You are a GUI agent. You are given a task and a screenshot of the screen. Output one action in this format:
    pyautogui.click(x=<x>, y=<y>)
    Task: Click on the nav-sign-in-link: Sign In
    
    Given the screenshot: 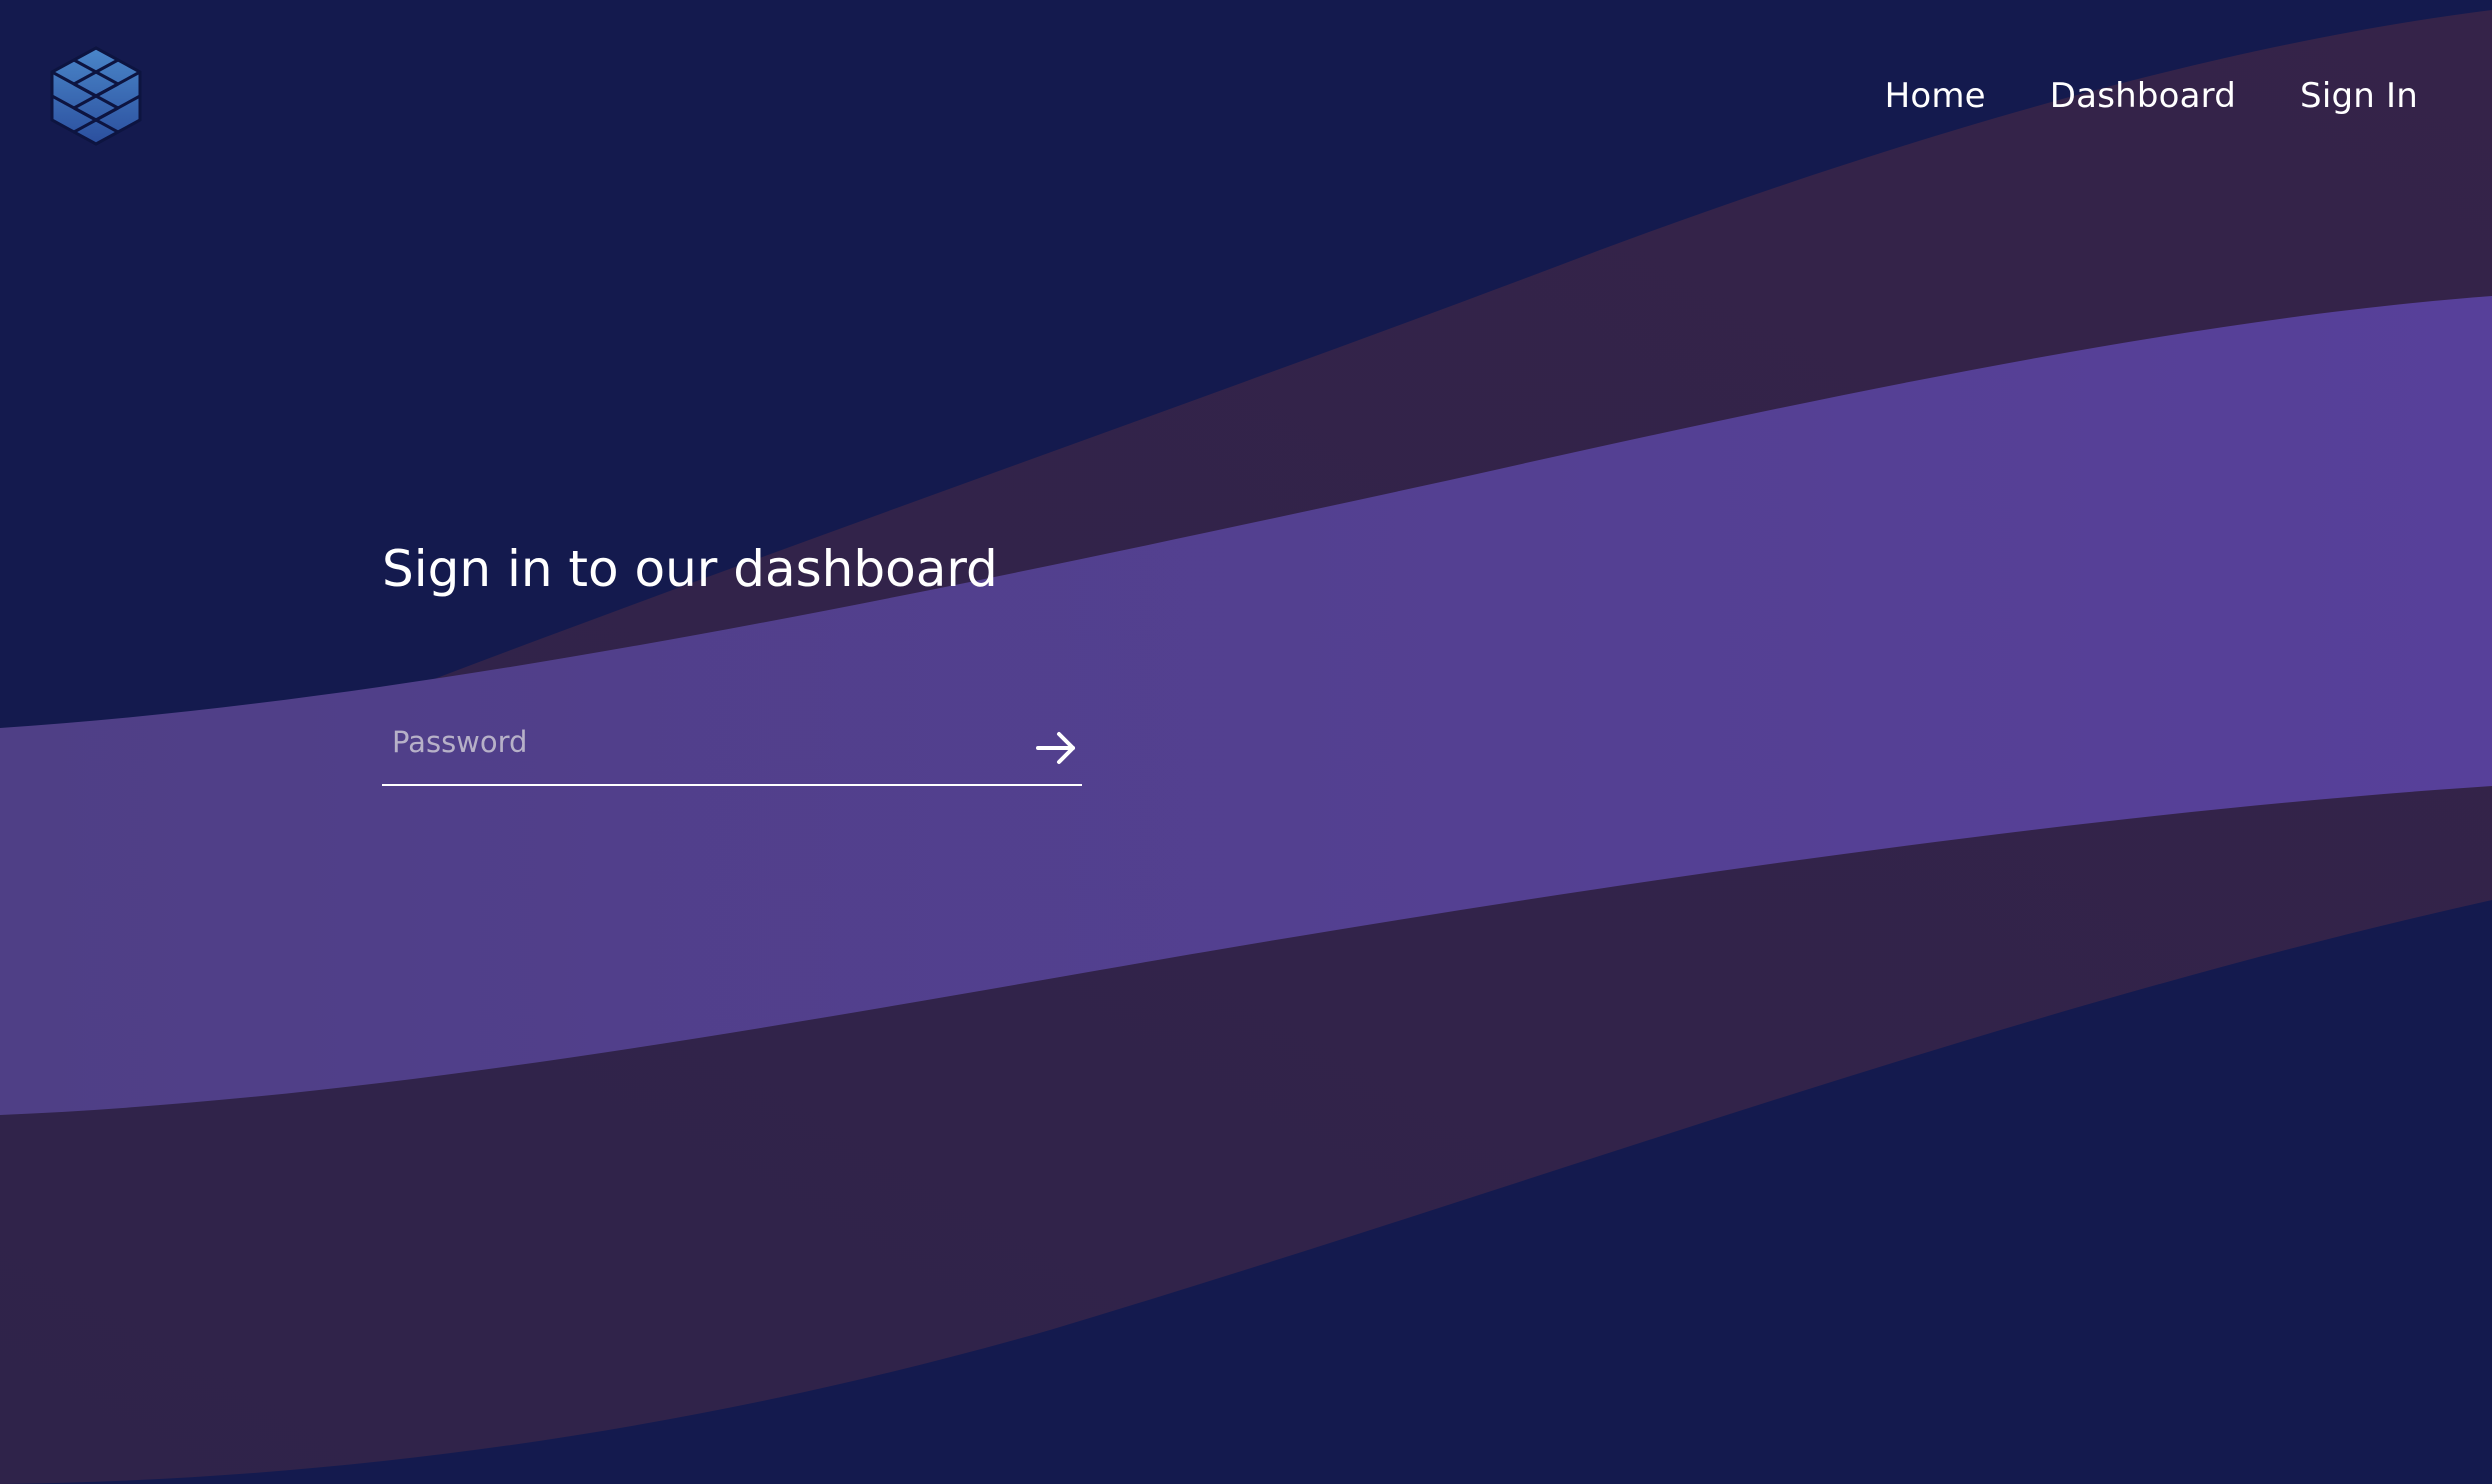 What is the action you would take?
    pyautogui.click(x=2359, y=96)
    